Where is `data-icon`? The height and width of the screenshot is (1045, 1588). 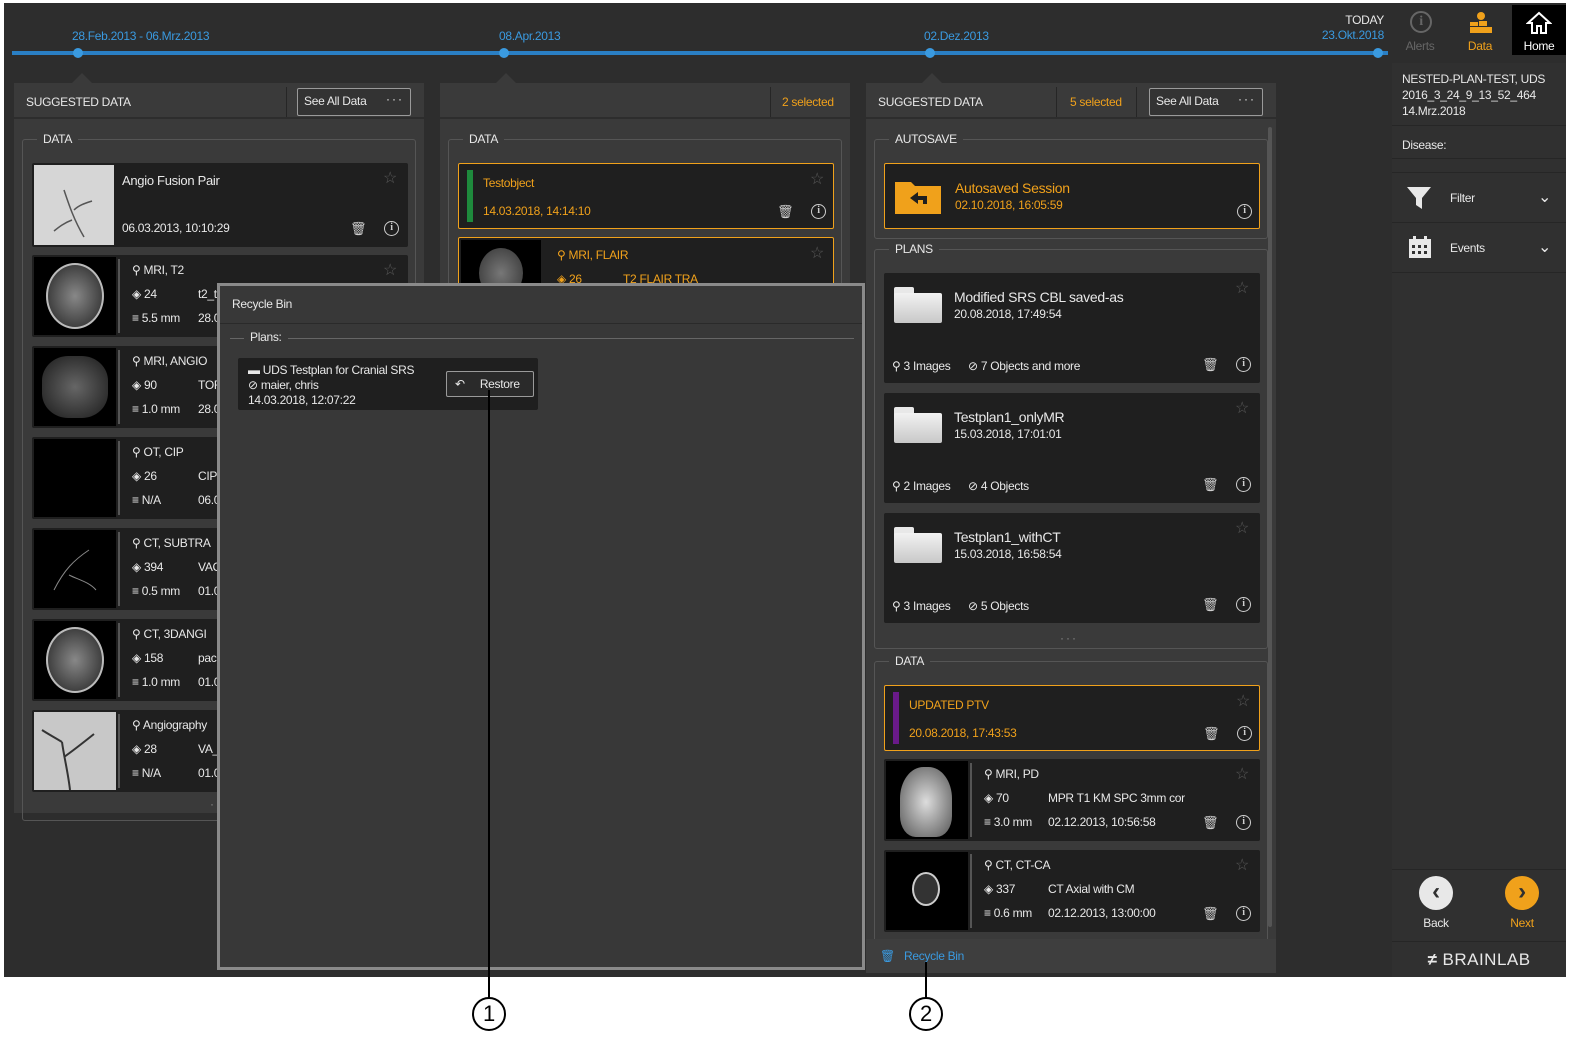 data-icon is located at coordinates (1481, 22).